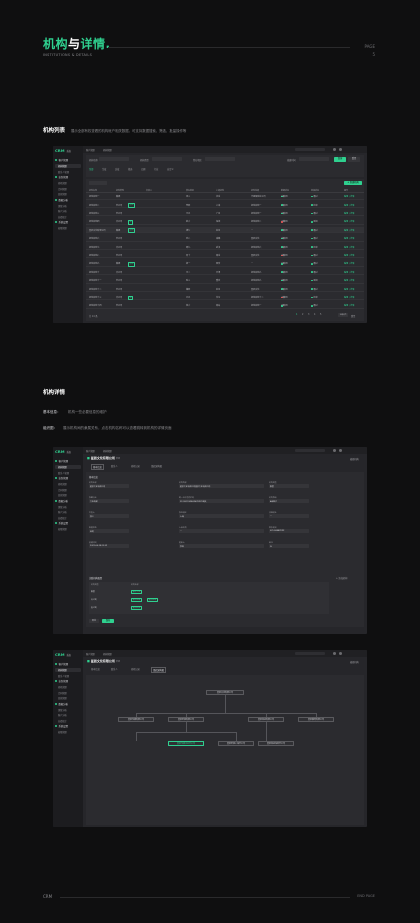 The height and width of the screenshot is (923, 420). What do you see at coordinates (120, 190) in the screenshot?
I see `column-header: 机构类型` at bounding box center [120, 190].